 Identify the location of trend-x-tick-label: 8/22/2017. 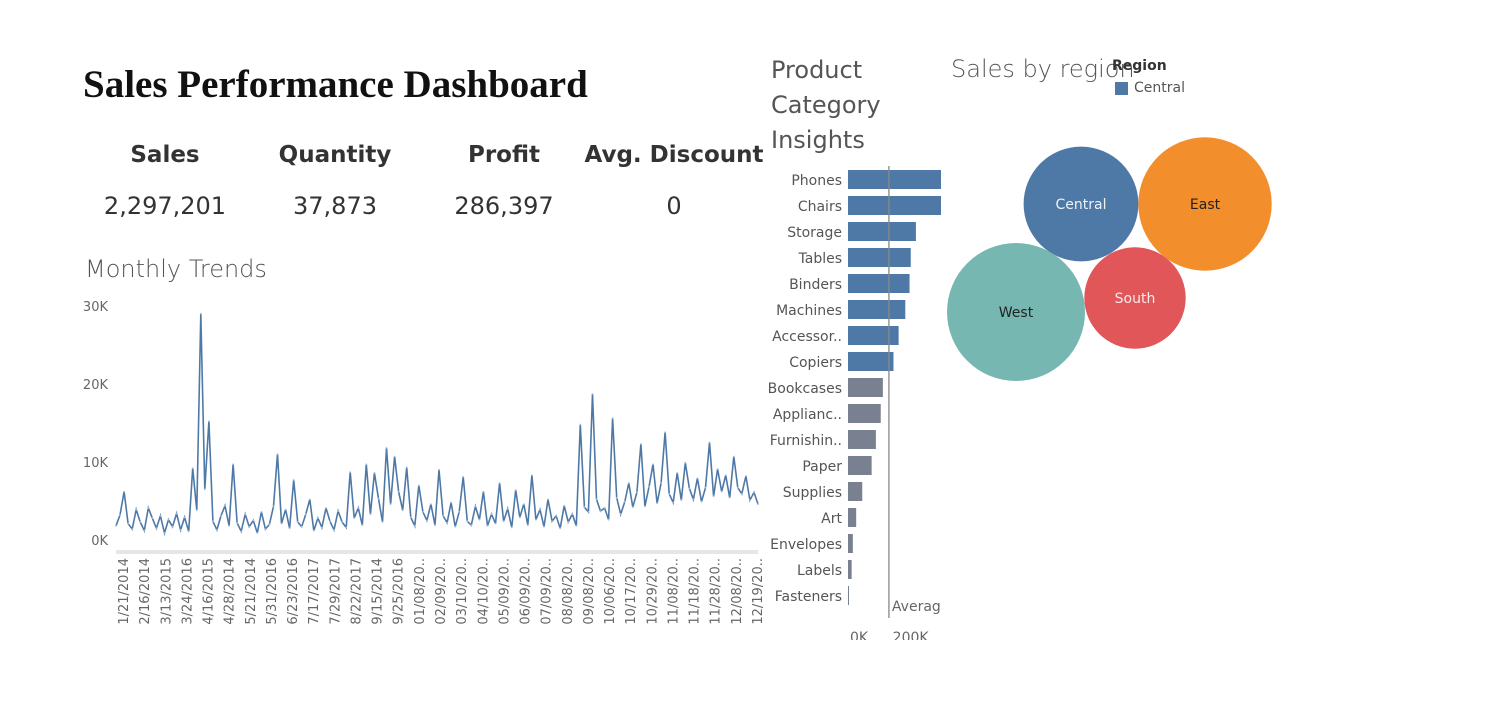
(356, 591).